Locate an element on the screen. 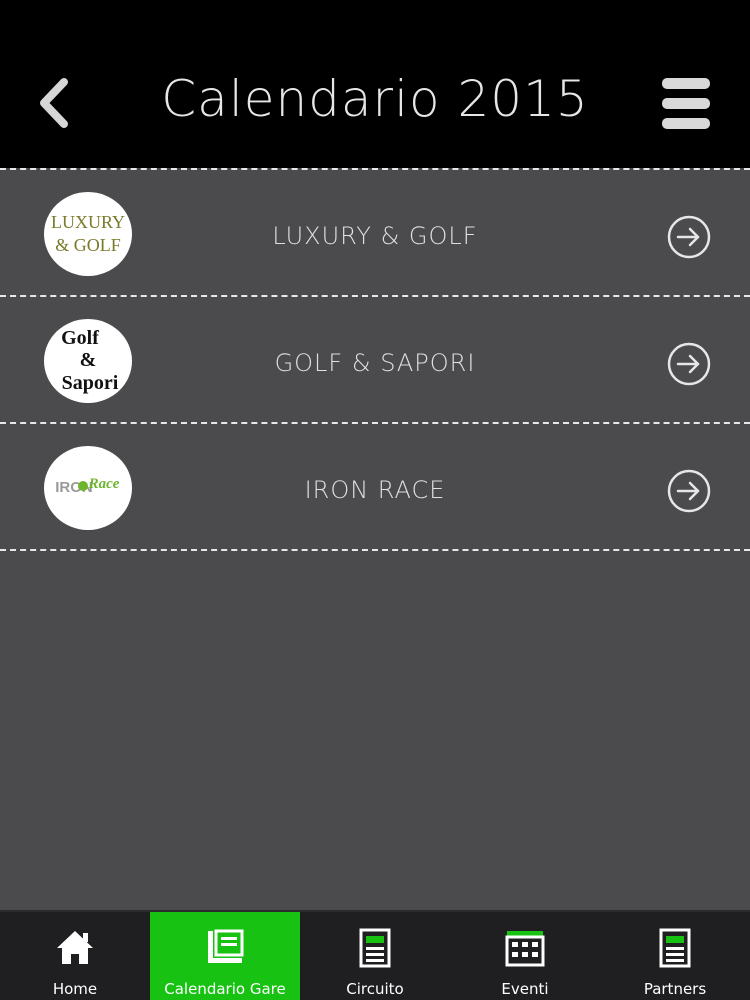  home-icon is located at coordinates (75, 947).